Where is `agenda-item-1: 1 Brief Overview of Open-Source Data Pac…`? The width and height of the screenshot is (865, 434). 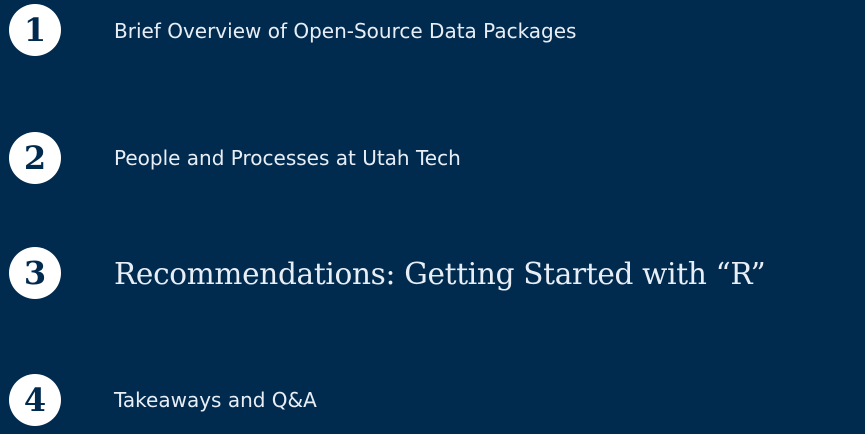
agenda-item-1: 1 Brief Overview of Open-Source Data Pac… is located at coordinates (432, 32).